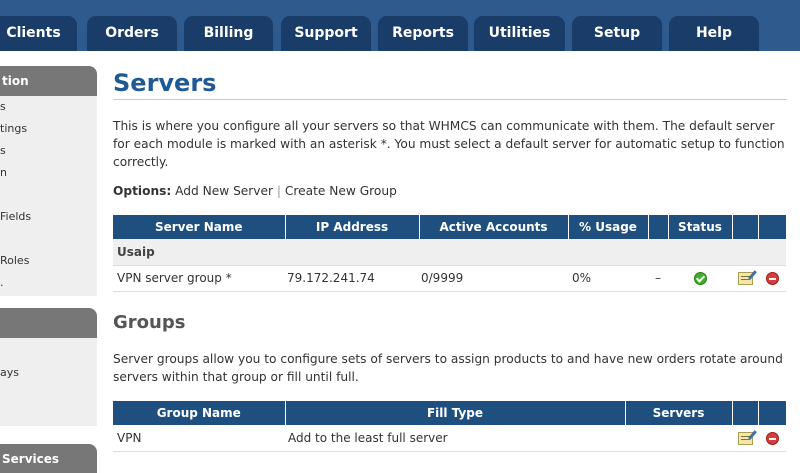  Describe the element at coordinates (14, 260) in the screenshot. I see `sidebar-item: Roles` at that location.